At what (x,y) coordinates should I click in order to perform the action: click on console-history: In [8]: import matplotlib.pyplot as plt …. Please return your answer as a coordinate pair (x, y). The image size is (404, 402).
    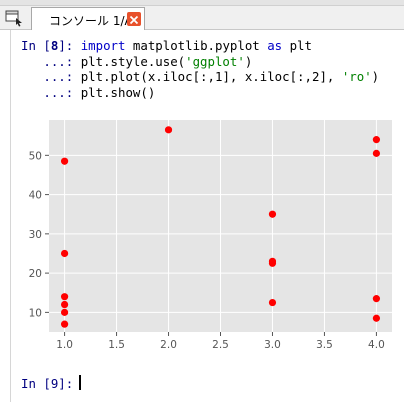
    Looking at the image, I should click on (200, 69).